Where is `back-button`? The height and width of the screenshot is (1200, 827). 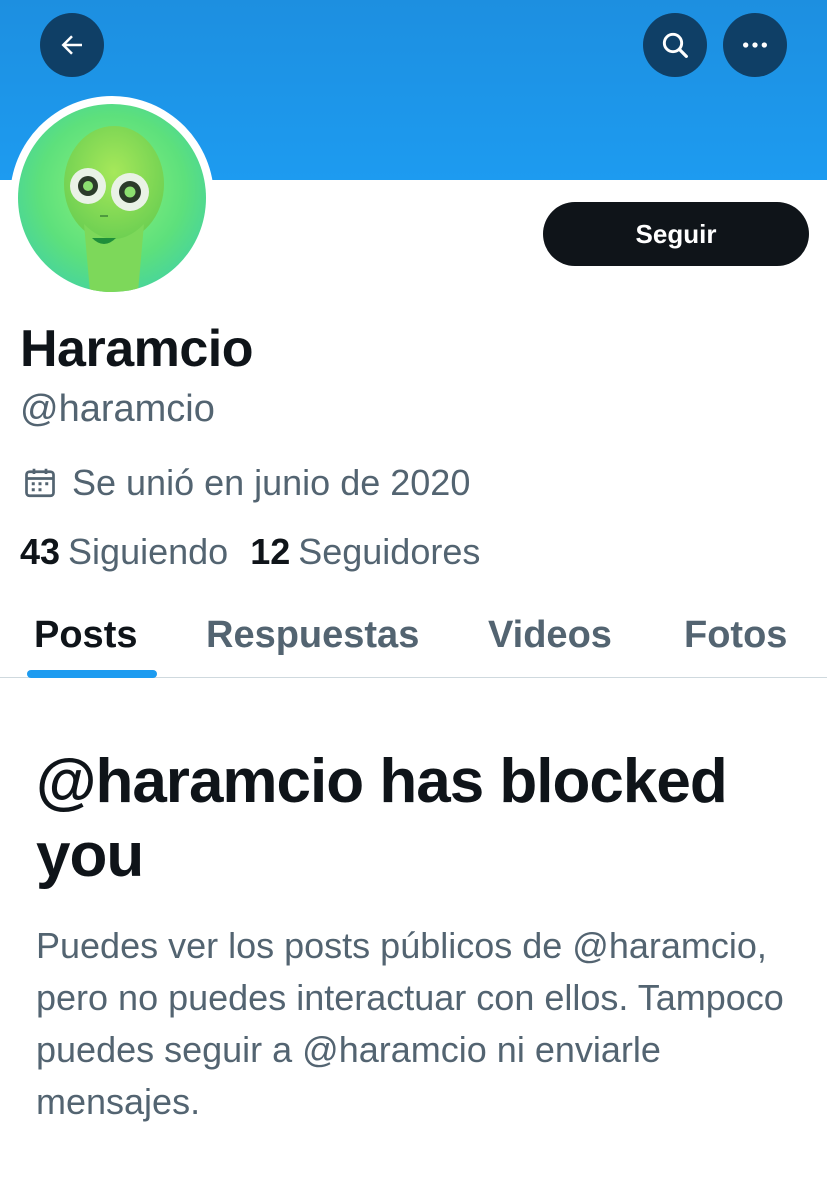
back-button is located at coordinates (72, 45).